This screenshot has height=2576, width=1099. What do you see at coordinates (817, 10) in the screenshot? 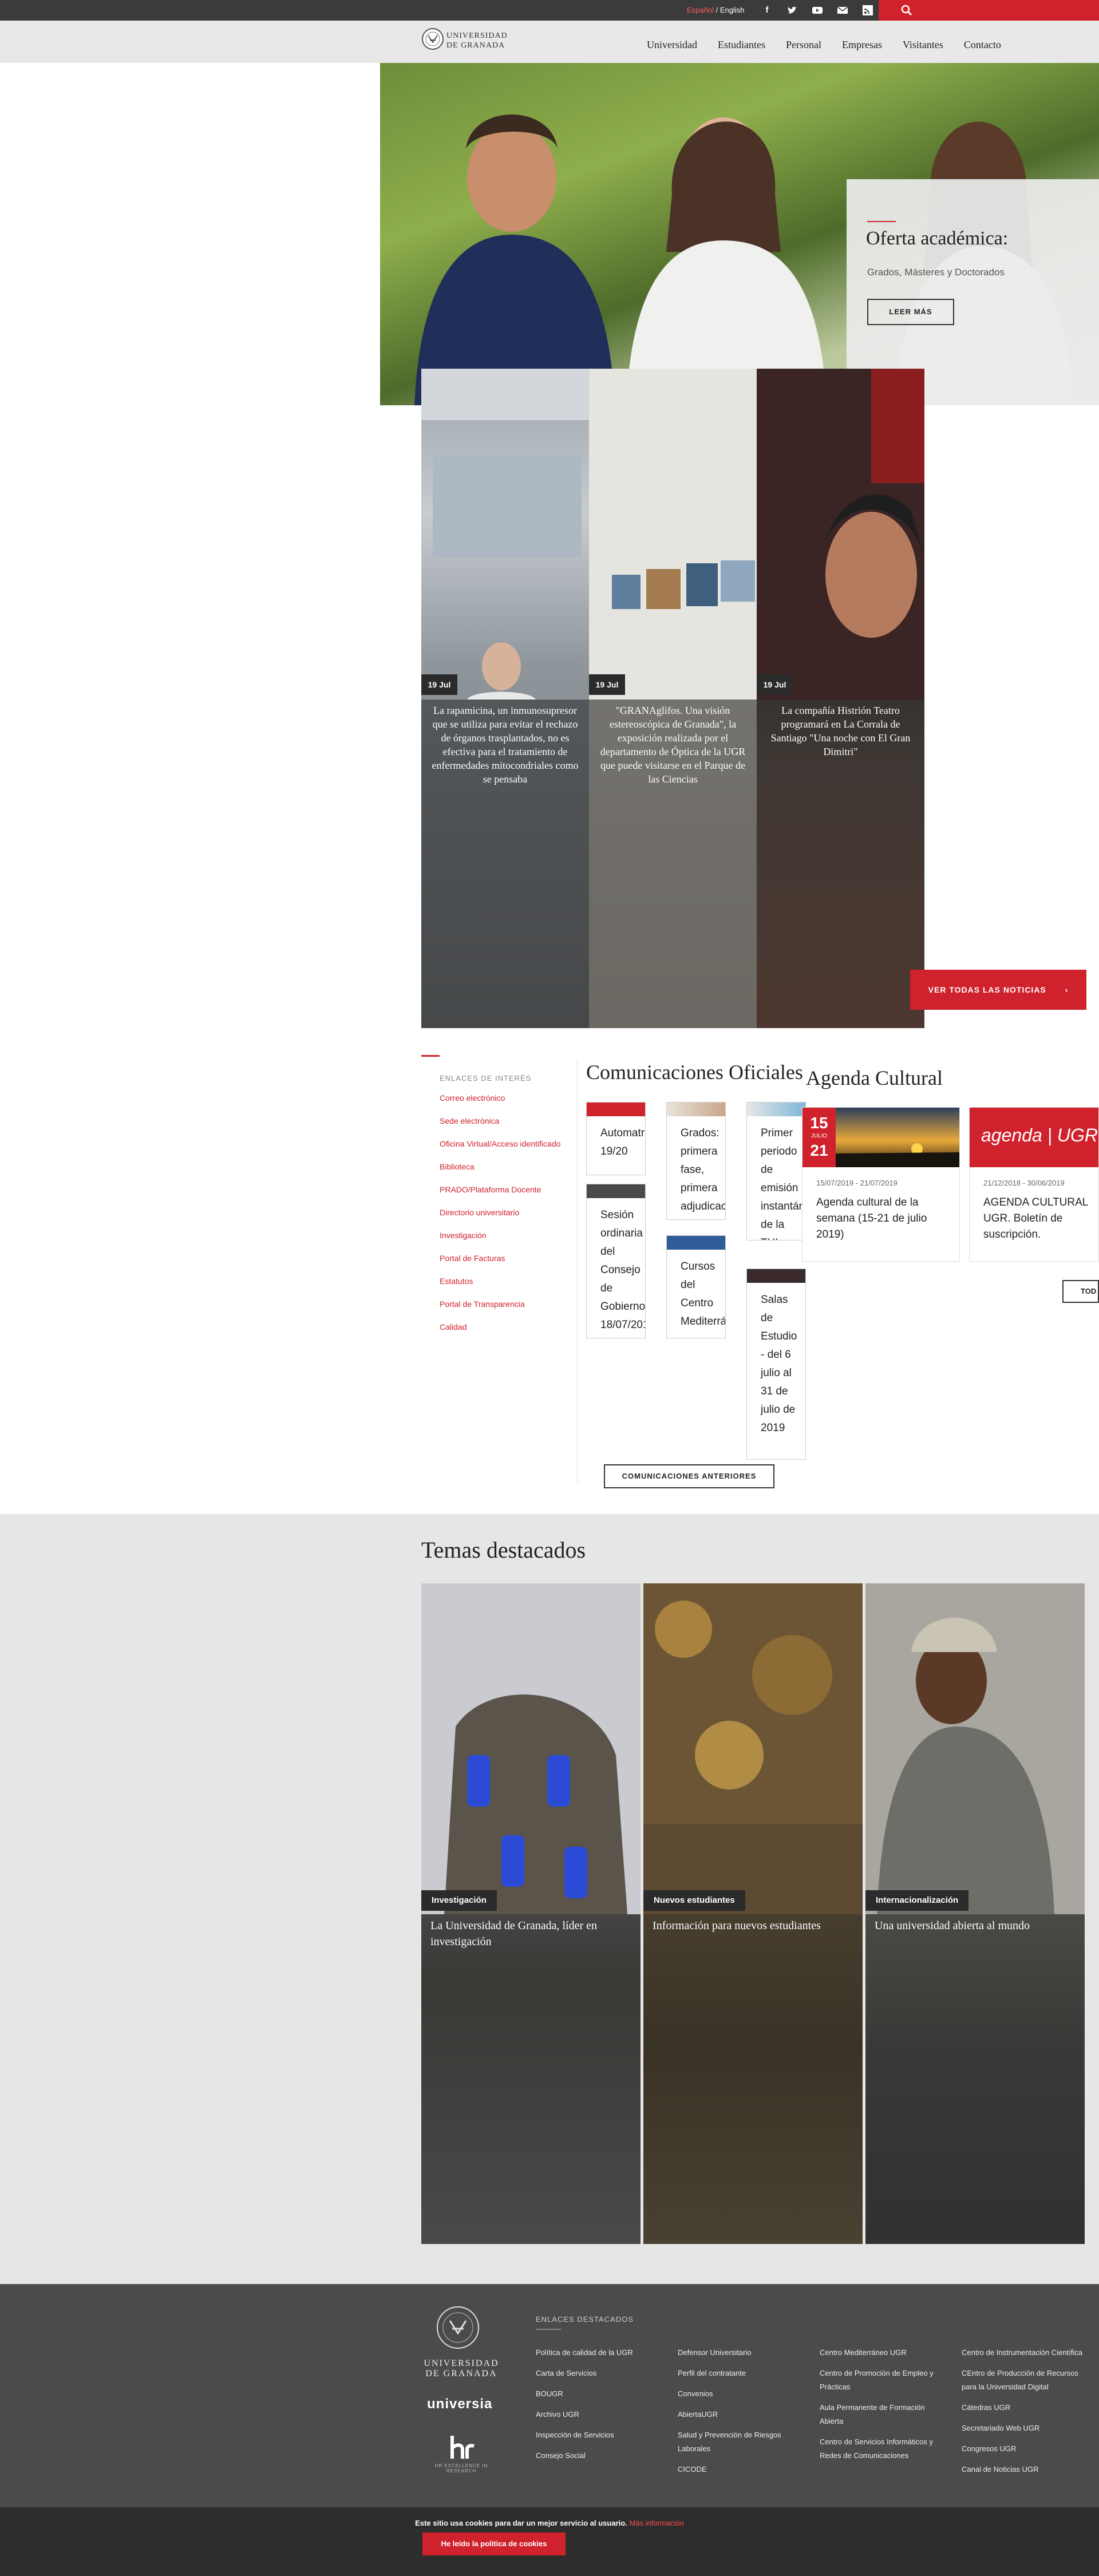
I see `youtube-icon` at bounding box center [817, 10].